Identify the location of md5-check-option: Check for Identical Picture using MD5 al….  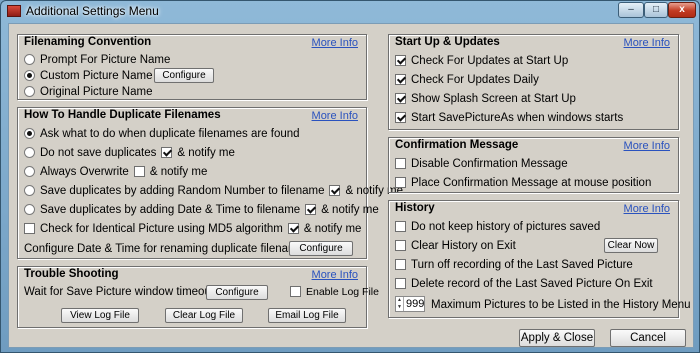
(192, 228).